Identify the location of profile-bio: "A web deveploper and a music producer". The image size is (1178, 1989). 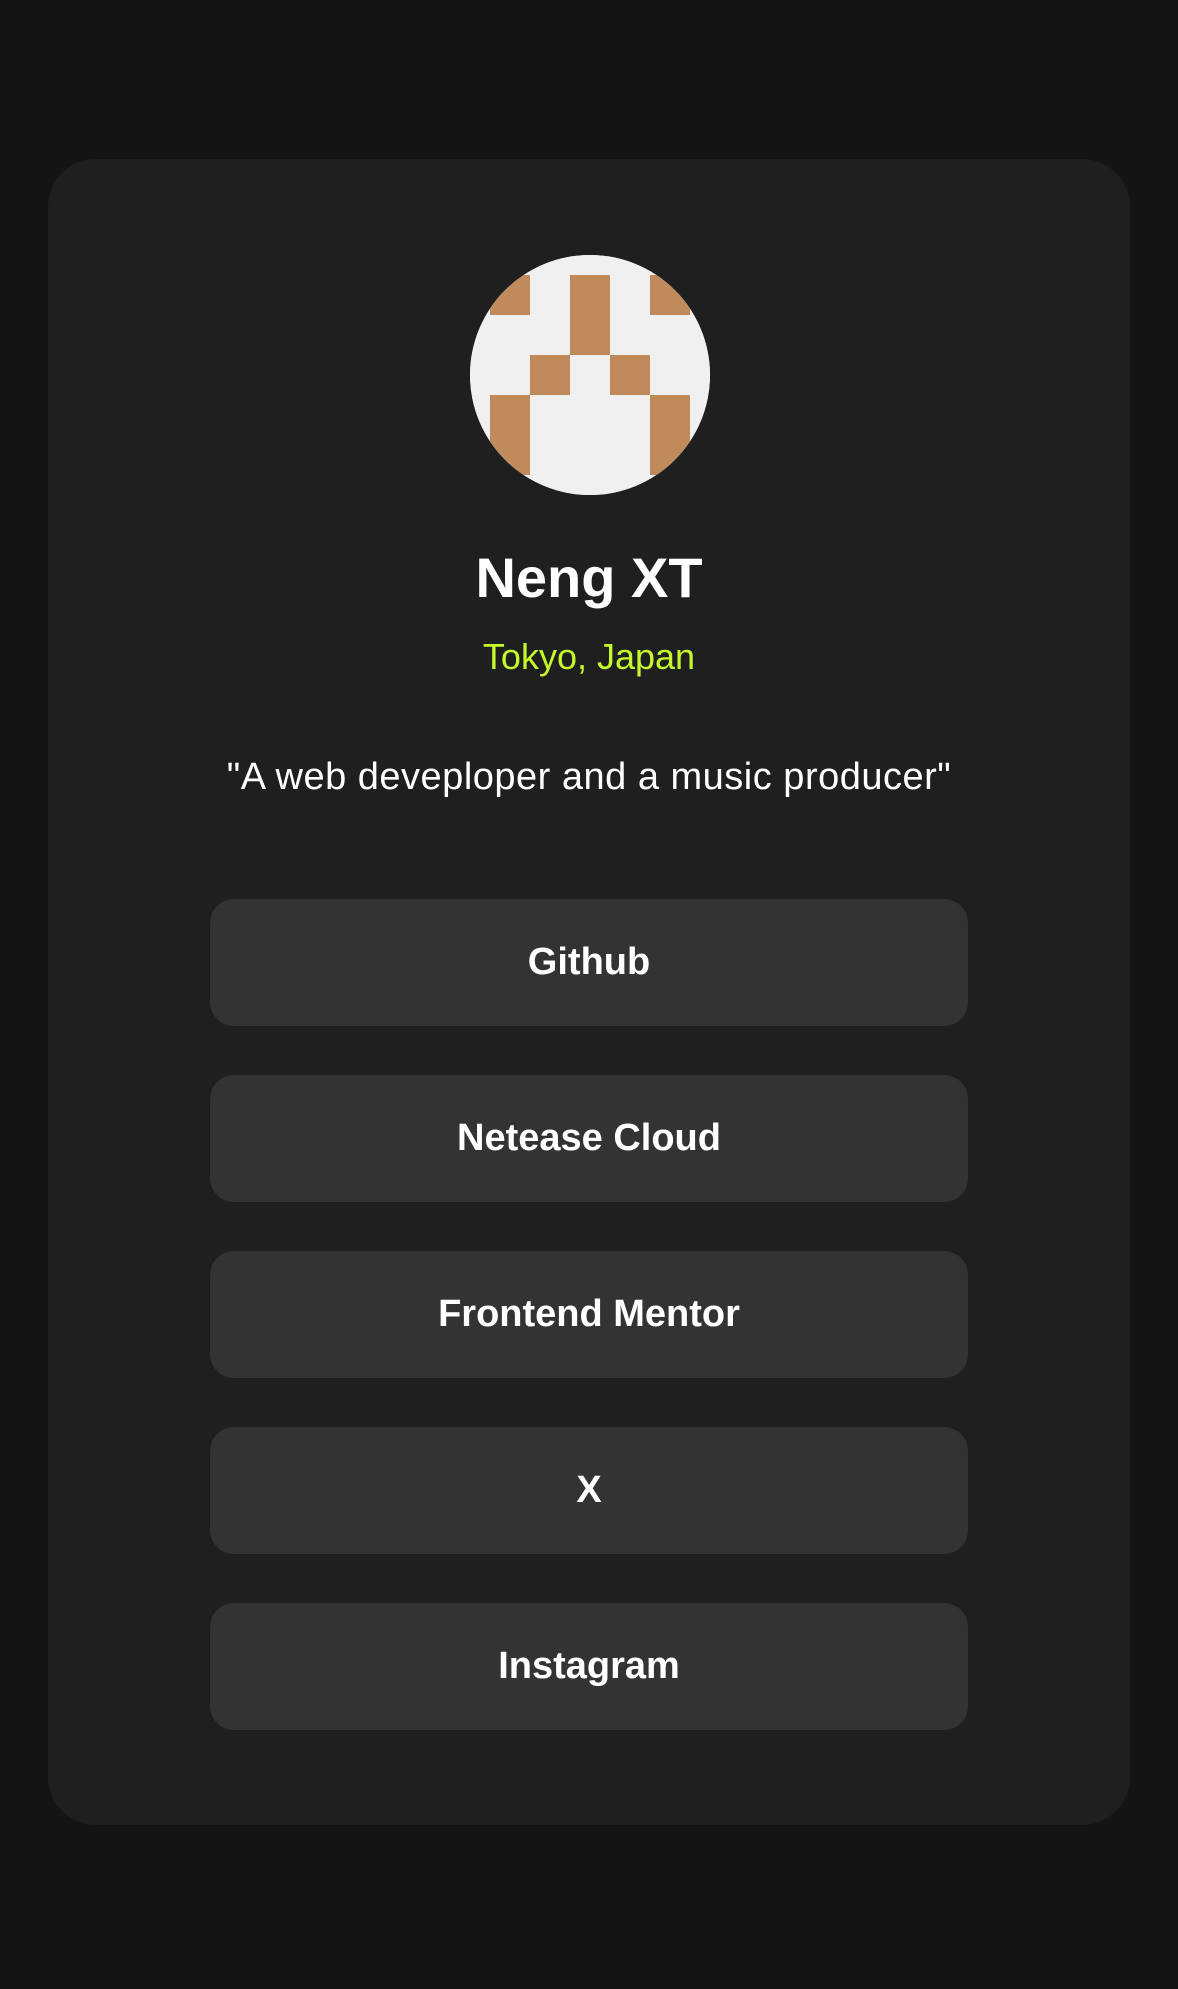
(589, 777).